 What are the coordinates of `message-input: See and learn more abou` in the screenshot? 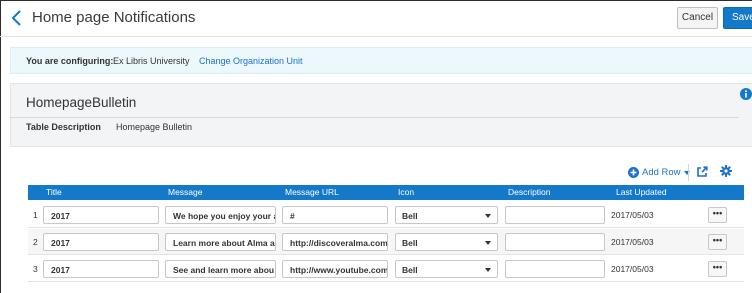 It's located at (220, 269).